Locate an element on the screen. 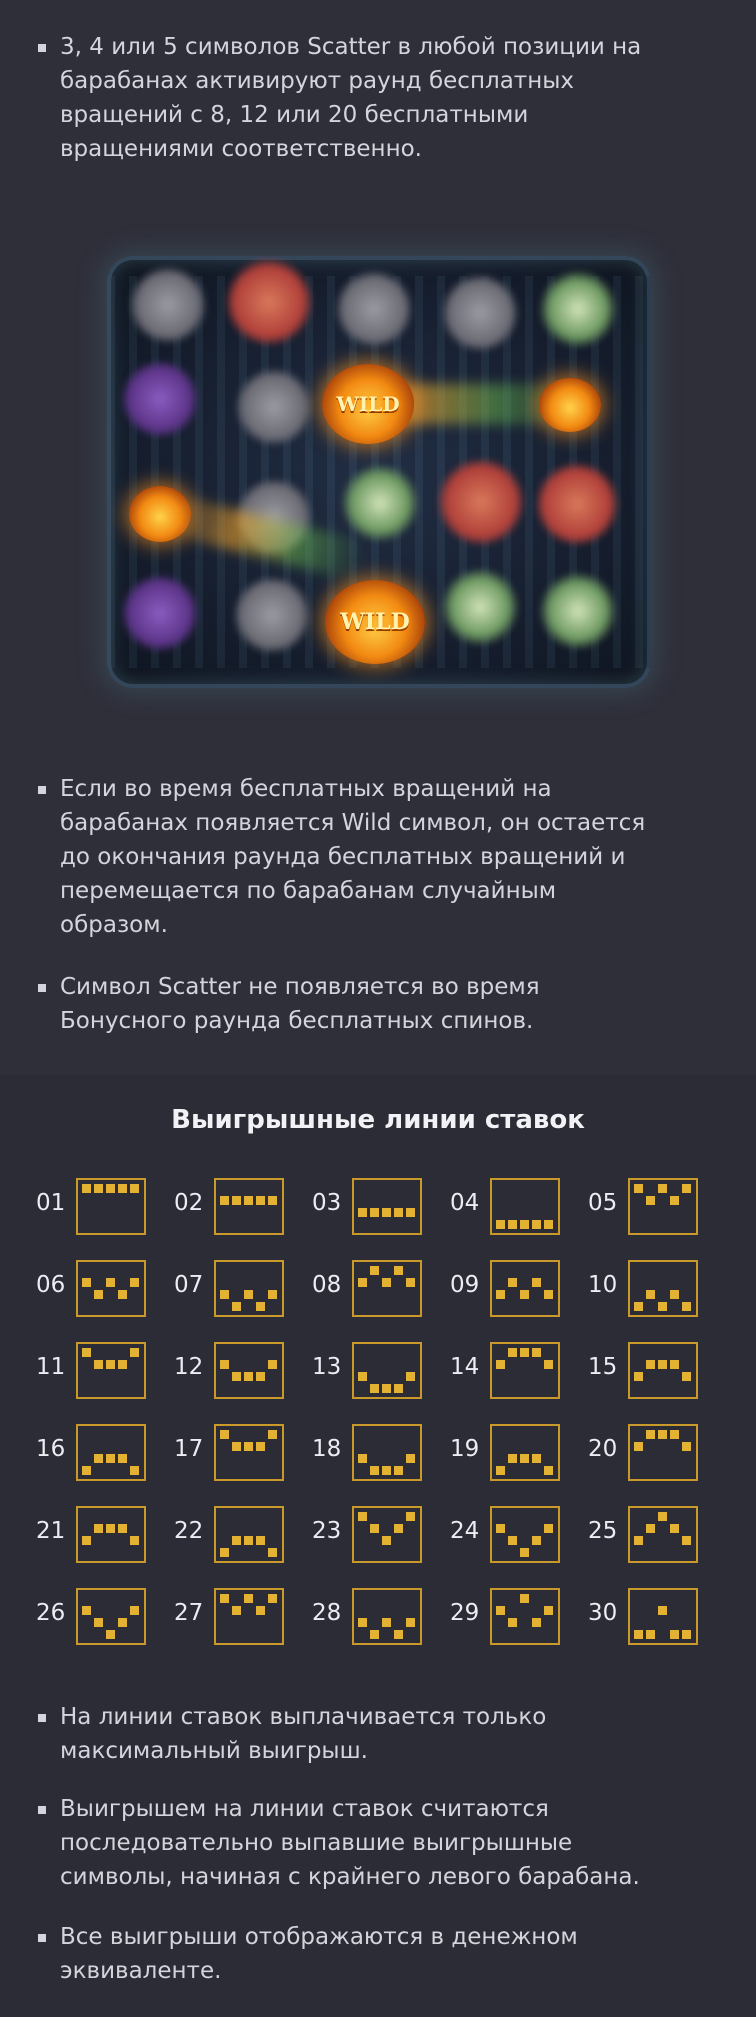 The width and height of the screenshot is (756, 2017). payline-item: 23 is located at coordinates (377, 1537).